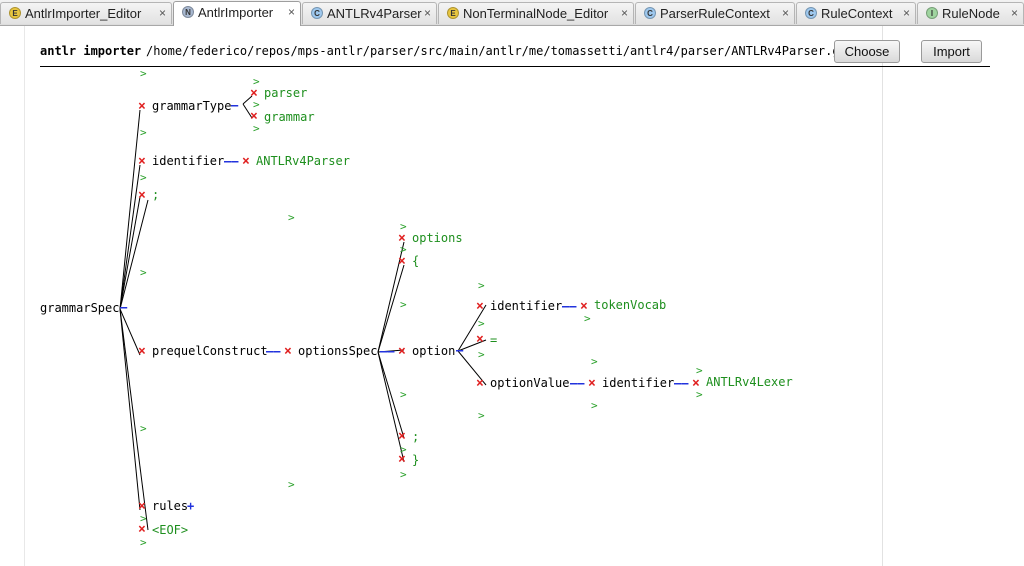 The width and height of the screenshot is (1024, 566). What do you see at coordinates (415, 261) in the screenshot?
I see `terminal-lbrace: {` at bounding box center [415, 261].